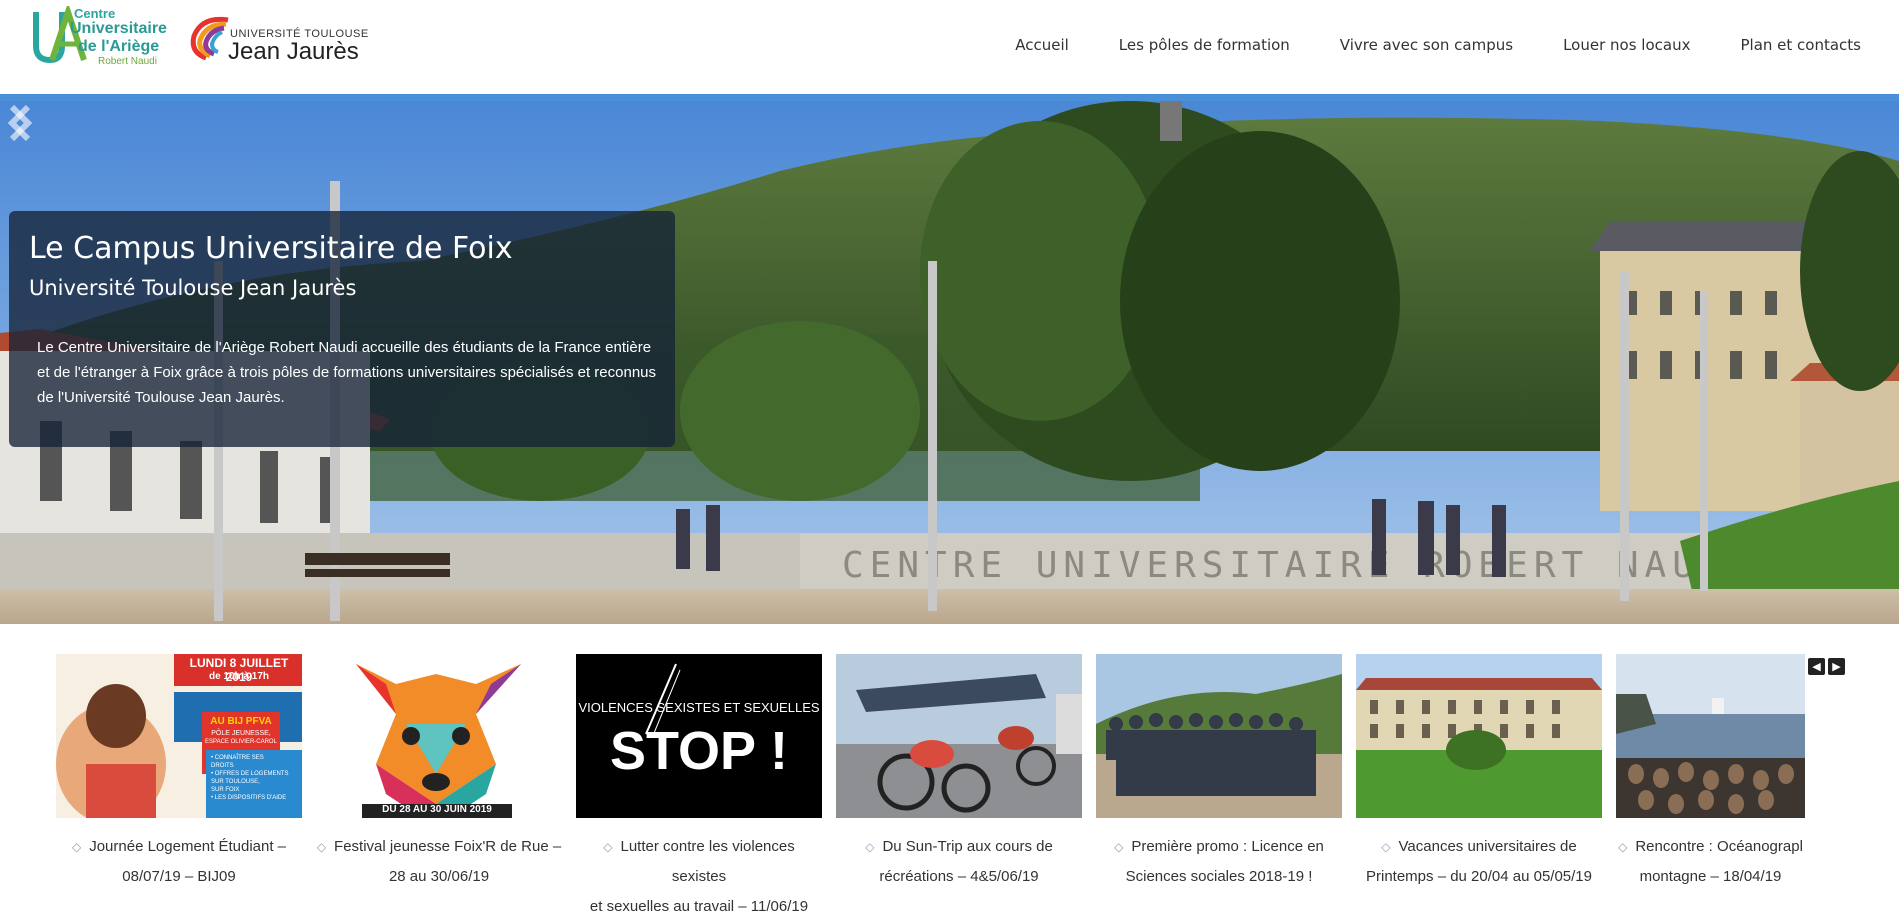  I want to click on cua-logo-line2: Universitaire, so click(118, 28).